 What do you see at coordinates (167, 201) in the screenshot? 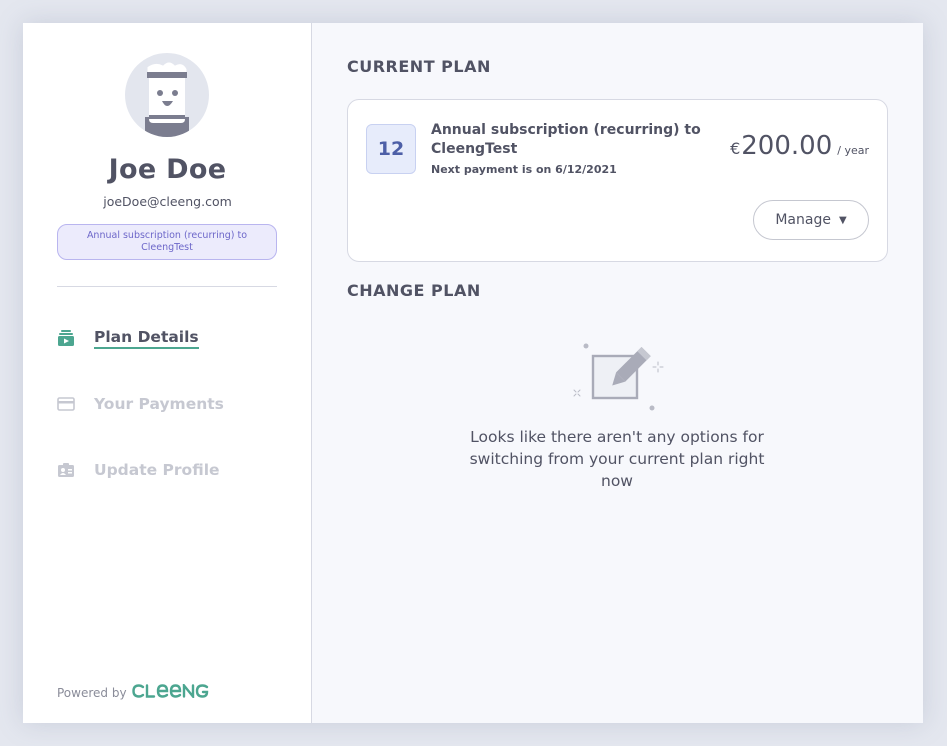
I see `user-email: joeDoe@cleeng.com` at bounding box center [167, 201].